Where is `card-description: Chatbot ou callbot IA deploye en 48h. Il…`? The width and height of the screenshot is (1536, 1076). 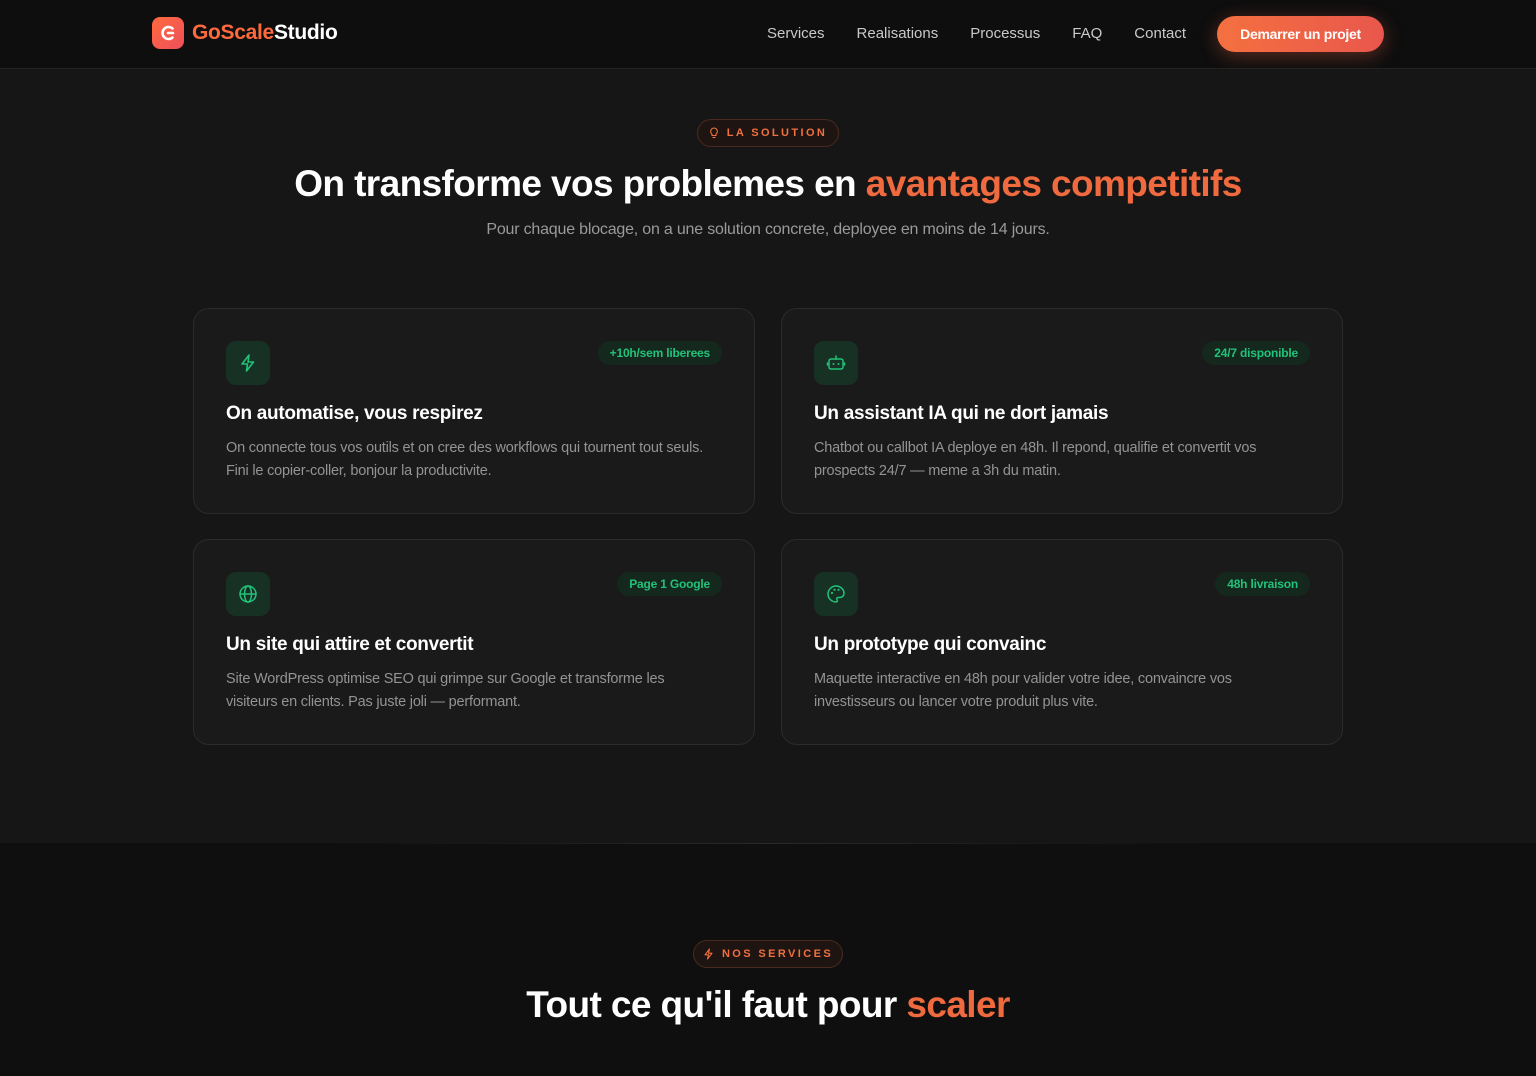 card-description: Chatbot ou callbot IA deploye en 48h. Il… is located at coordinates (1035, 459).